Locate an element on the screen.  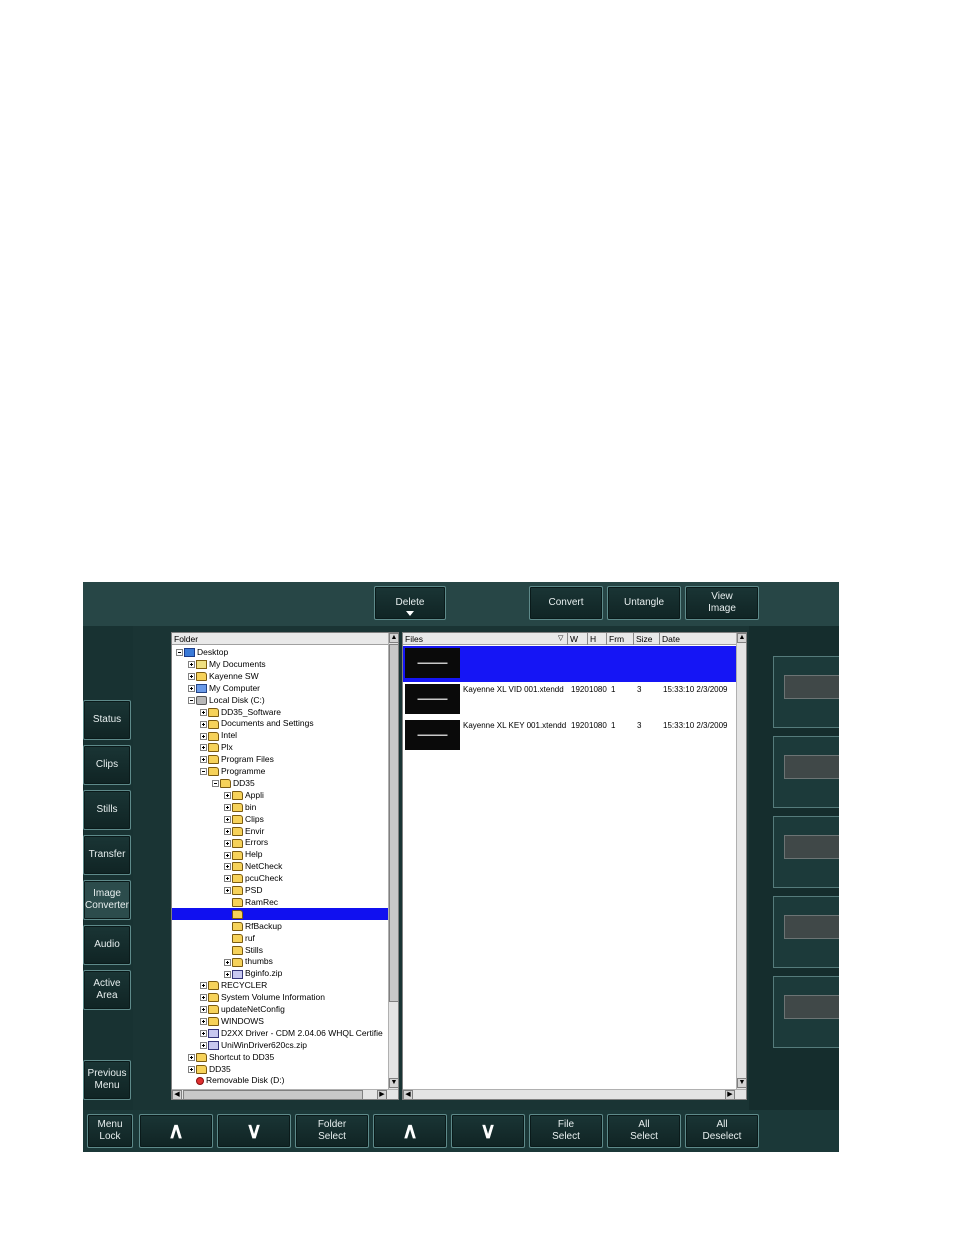
folder-scroll-thumb is located at coordinates (393, 823).